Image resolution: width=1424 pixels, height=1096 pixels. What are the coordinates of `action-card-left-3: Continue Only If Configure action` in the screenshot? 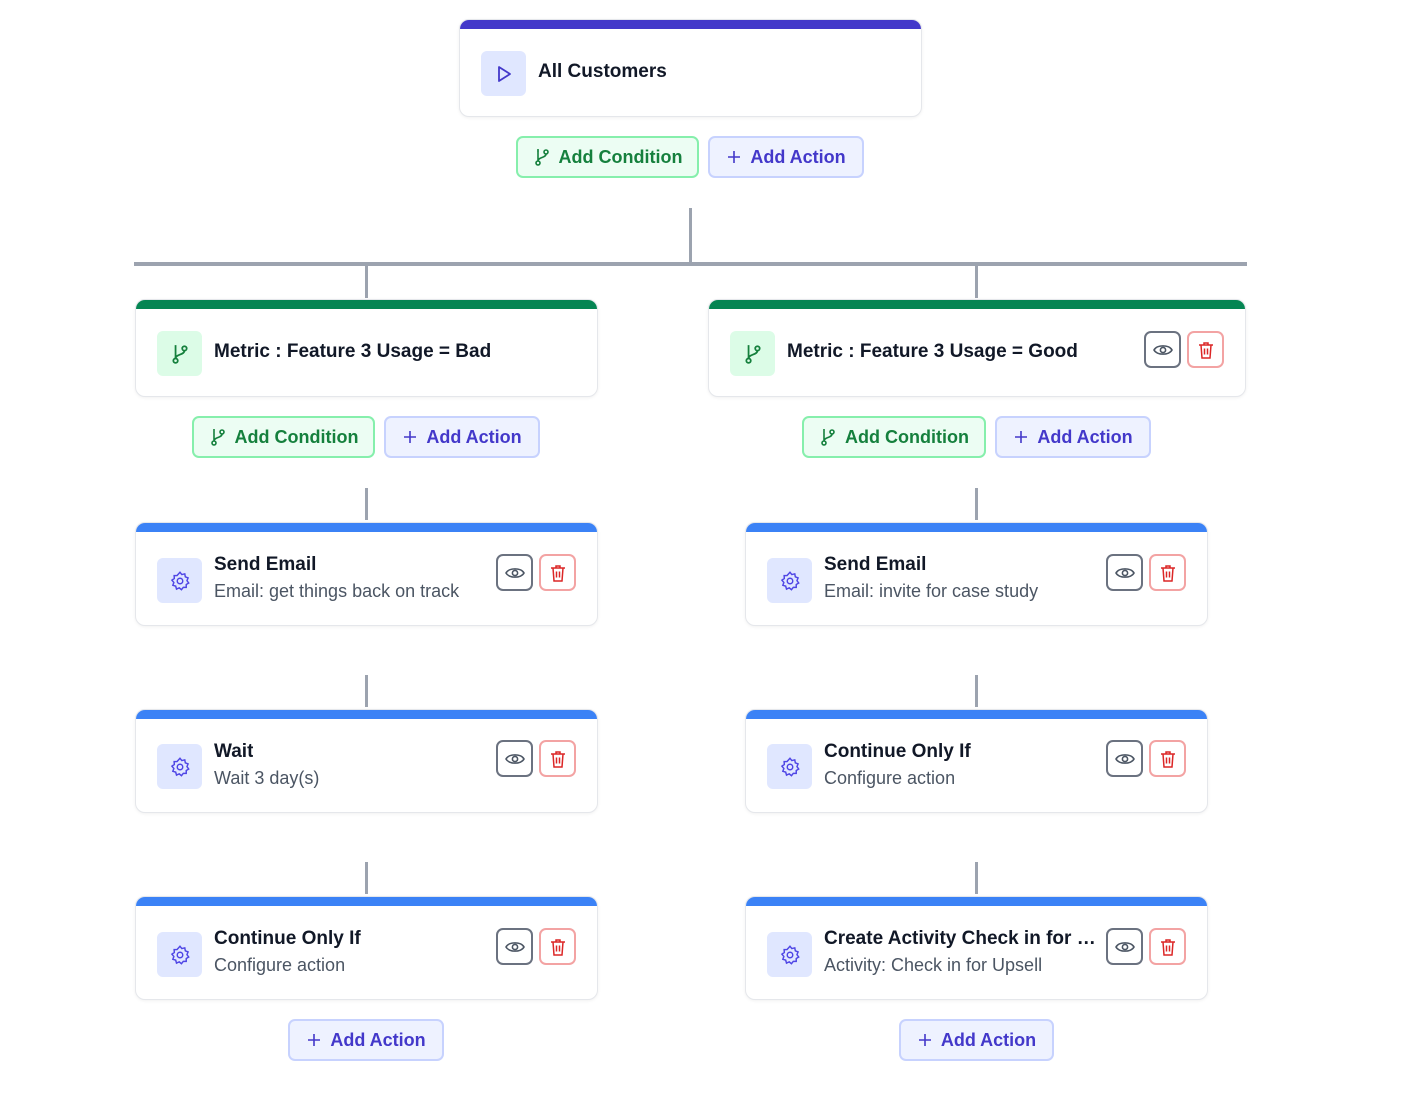 It's located at (366, 948).